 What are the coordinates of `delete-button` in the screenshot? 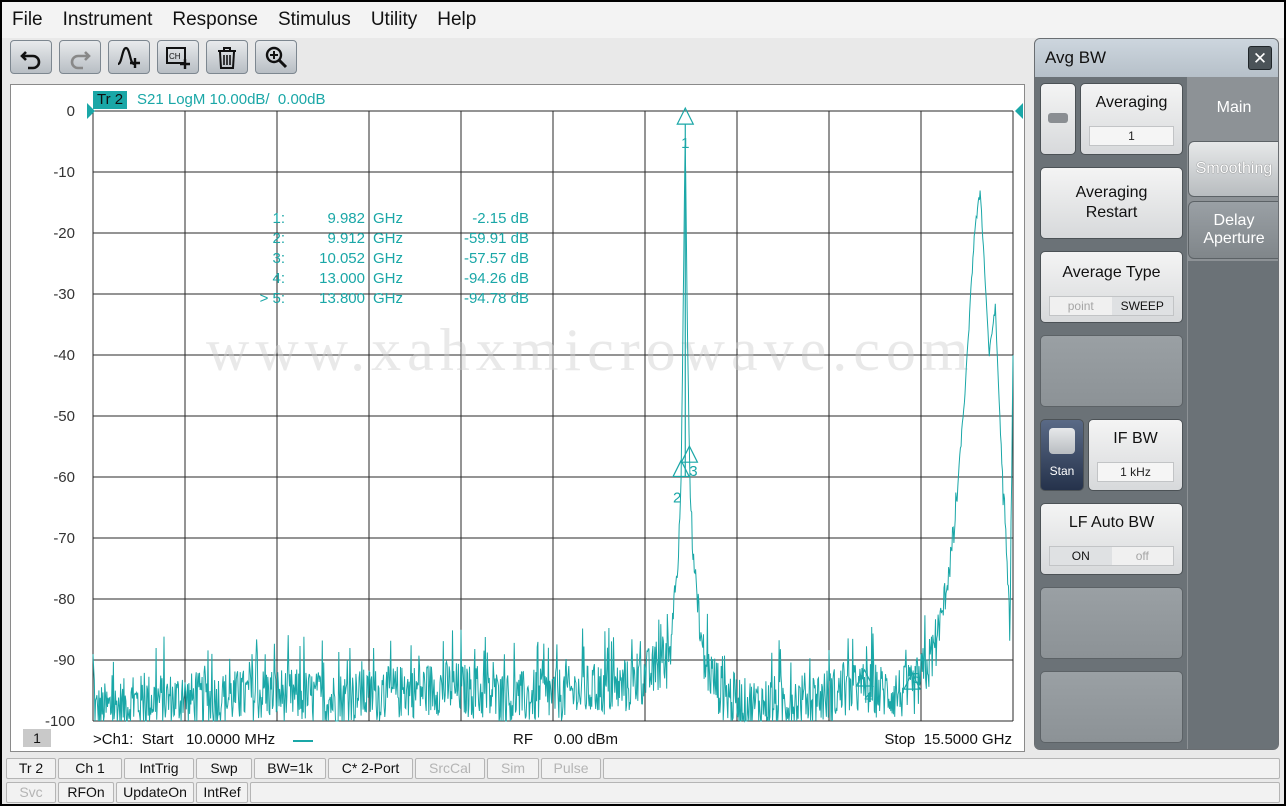 It's located at (227, 57).